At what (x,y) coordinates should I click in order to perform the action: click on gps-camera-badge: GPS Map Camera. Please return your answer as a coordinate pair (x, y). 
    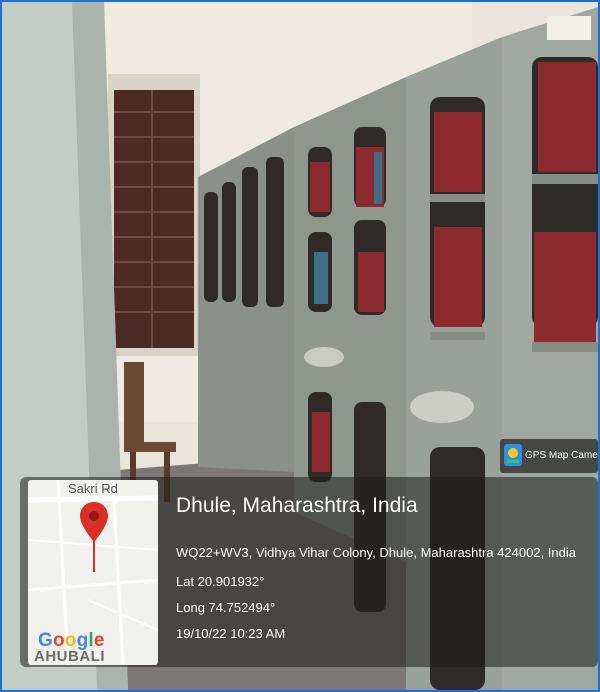
    Looking at the image, I should click on (549, 456).